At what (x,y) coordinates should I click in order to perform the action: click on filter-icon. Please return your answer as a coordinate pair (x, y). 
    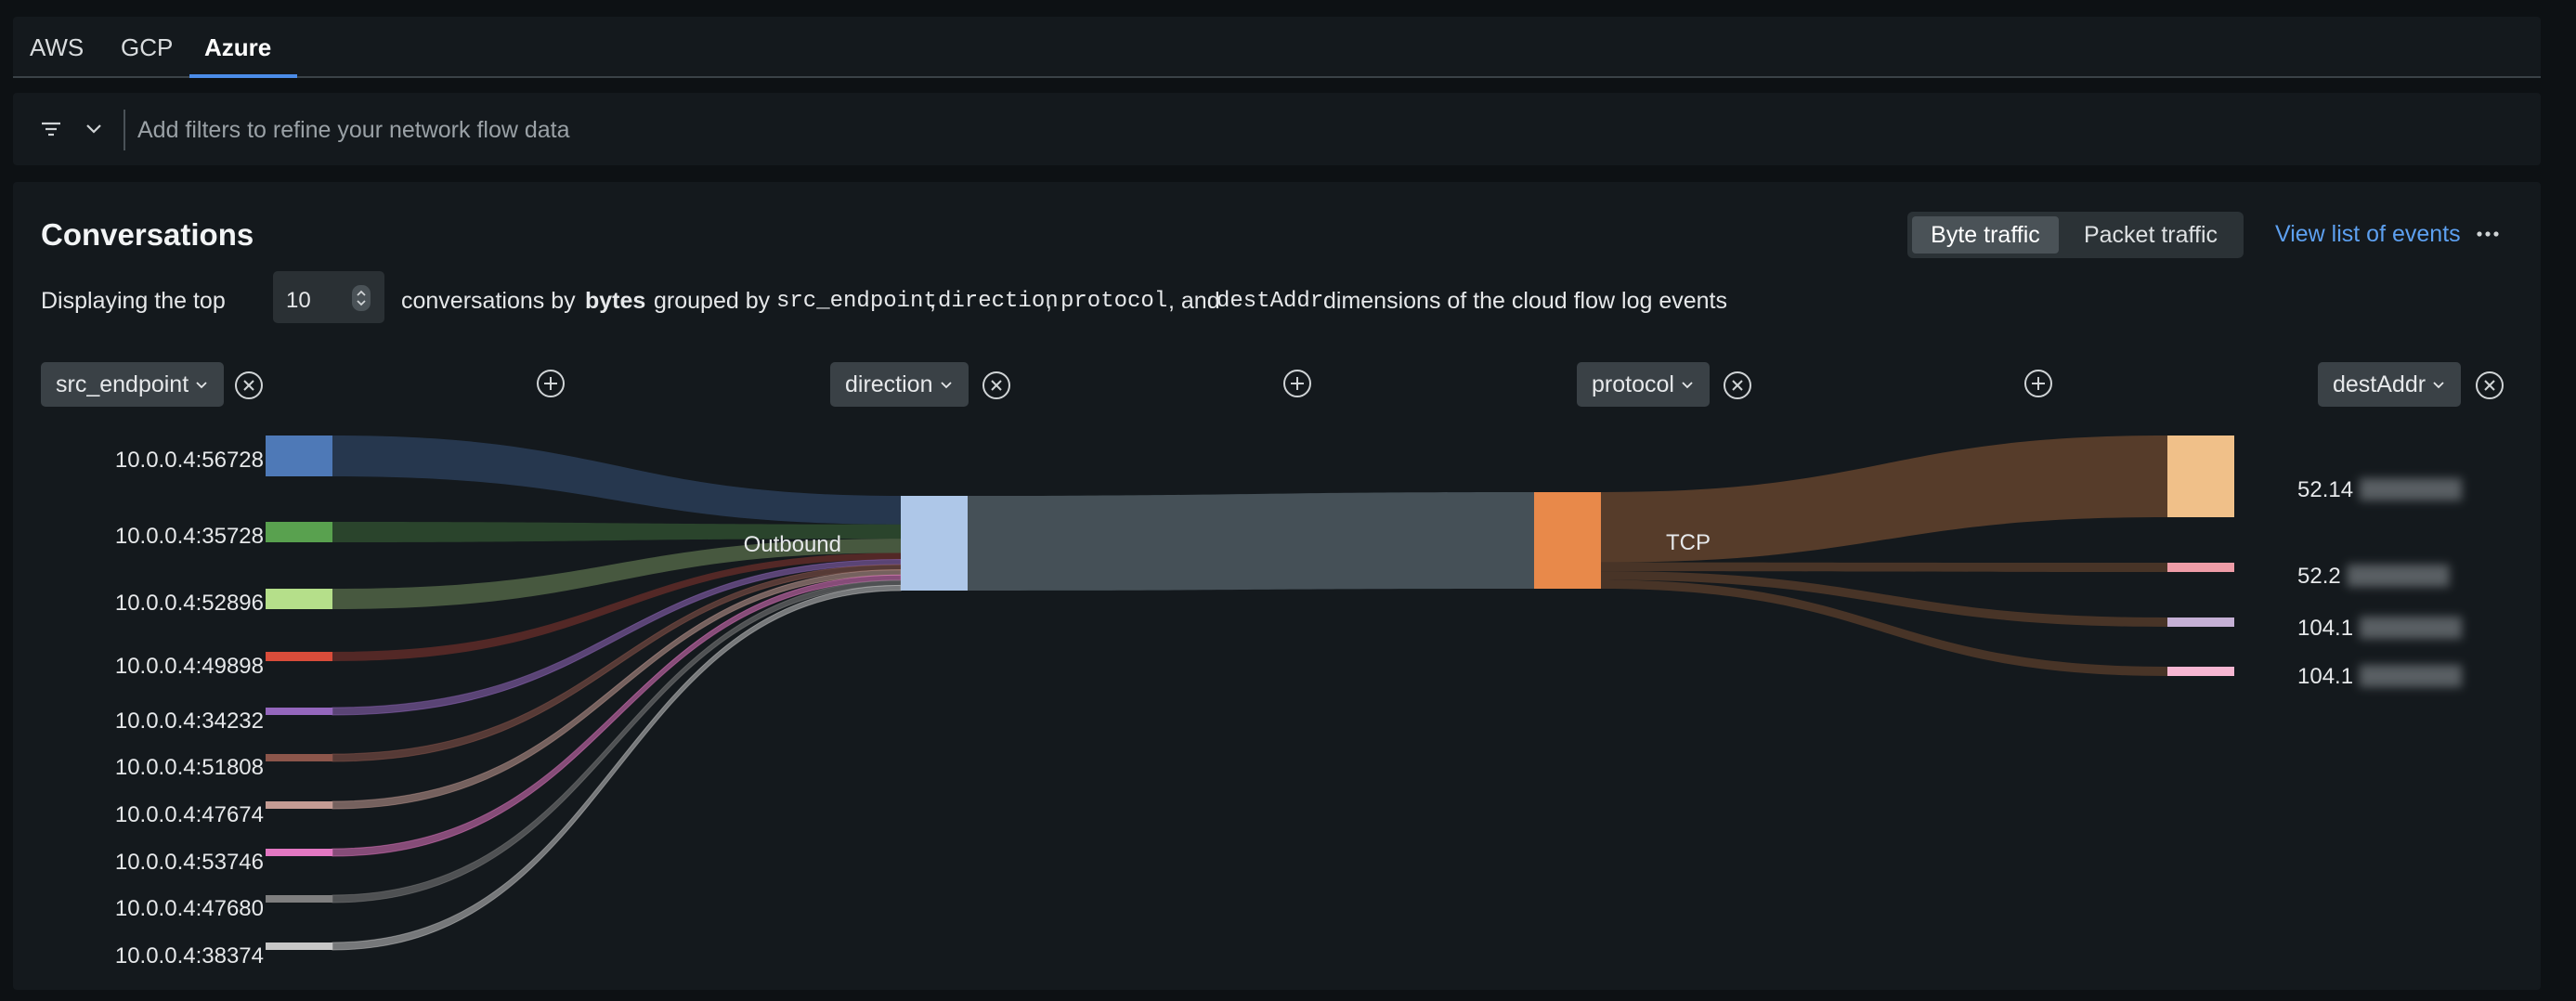
    Looking at the image, I should click on (51, 129).